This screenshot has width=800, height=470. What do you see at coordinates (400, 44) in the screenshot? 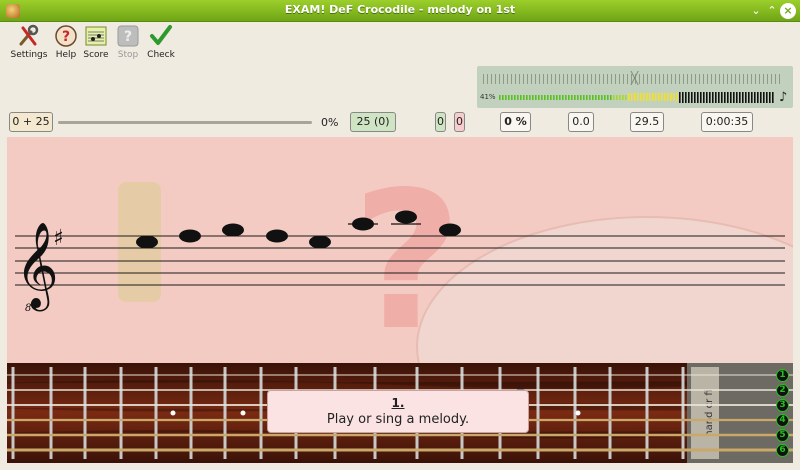
I see `toolbar: Settings ? Help Score ? Stop Check` at bounding box center [400, 44].